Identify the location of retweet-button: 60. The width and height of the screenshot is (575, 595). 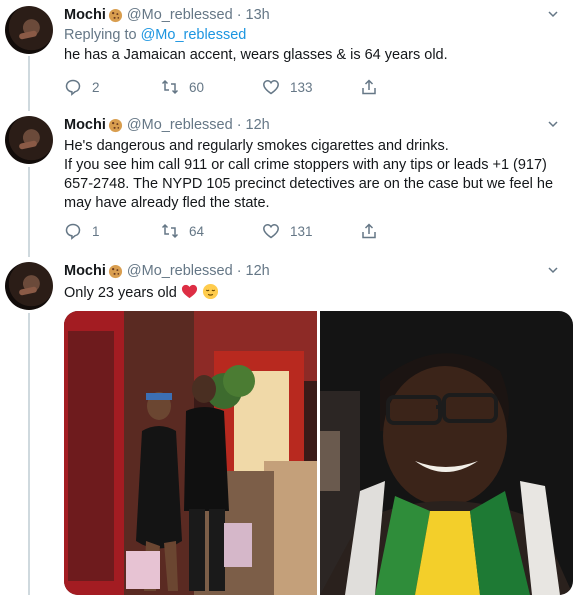
(182, 87).